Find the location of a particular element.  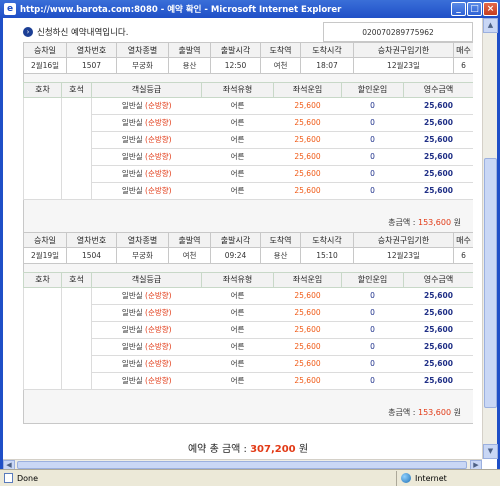

close-button: × is located at coordinates (490, 9).